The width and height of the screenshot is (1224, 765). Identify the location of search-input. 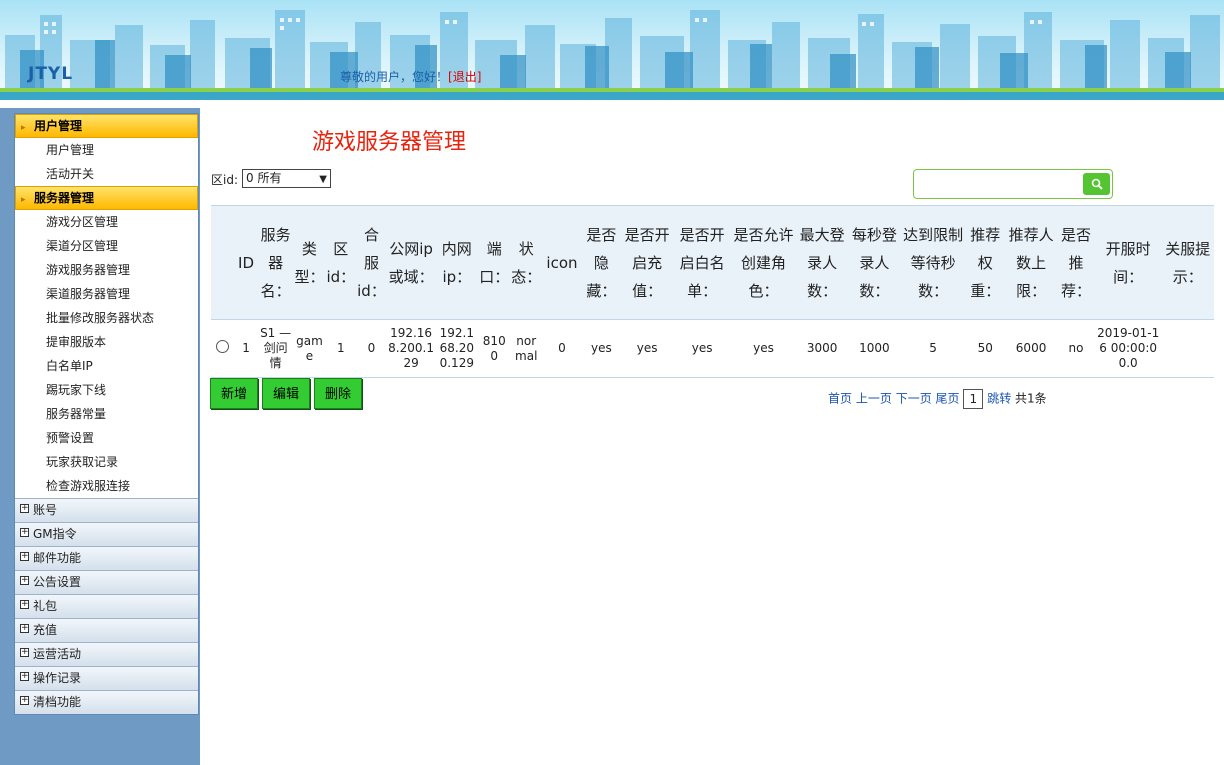
(1013, 184).